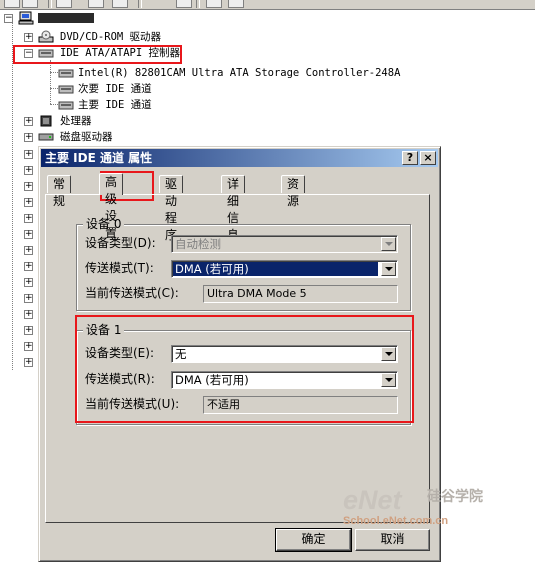  Describe the element at coordinates (26, 18) in the screenshot. I see `computer-icon` at that location.